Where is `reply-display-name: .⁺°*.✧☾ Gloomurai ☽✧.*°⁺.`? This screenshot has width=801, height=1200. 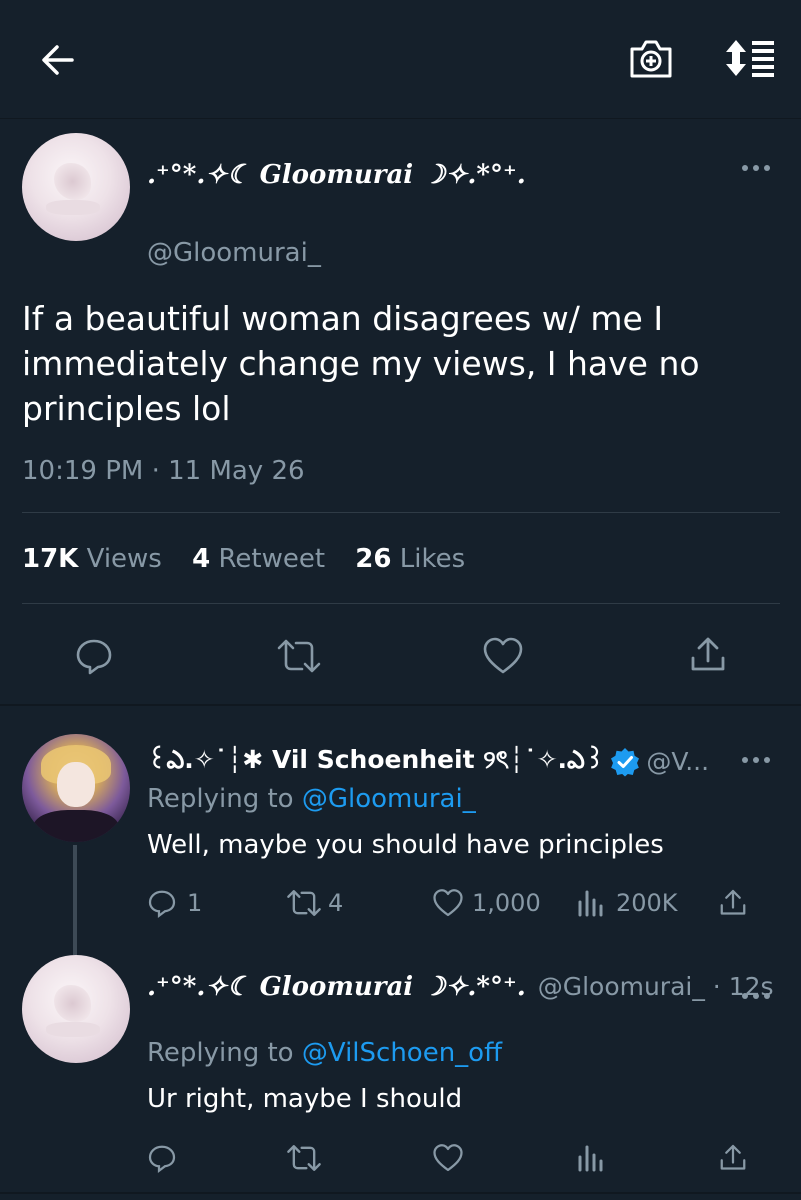
reply-display-name: .⁺°*.✧☾ Gloomurai ☽✧.*°⁺. is located at coordinates (336, 987).